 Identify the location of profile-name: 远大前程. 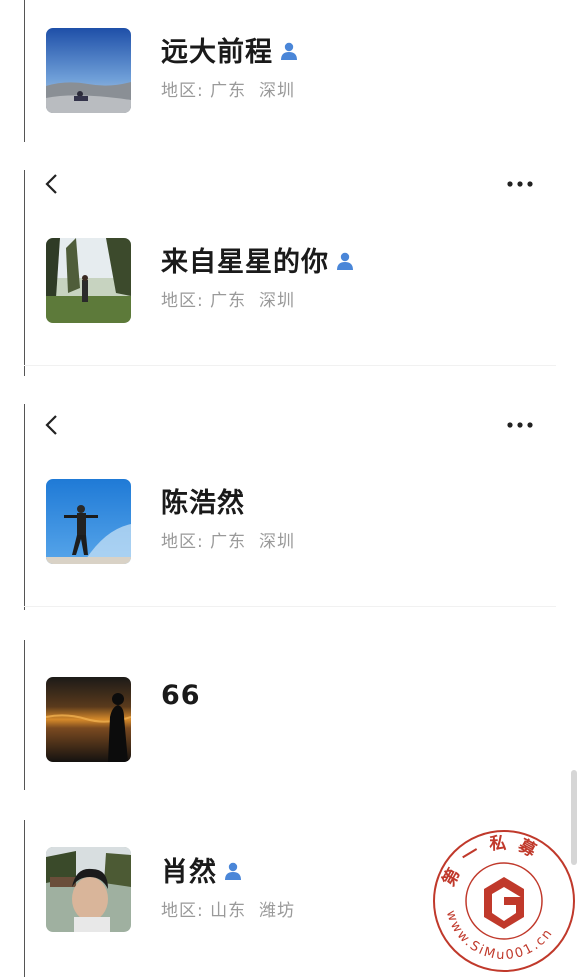
(230, 49).